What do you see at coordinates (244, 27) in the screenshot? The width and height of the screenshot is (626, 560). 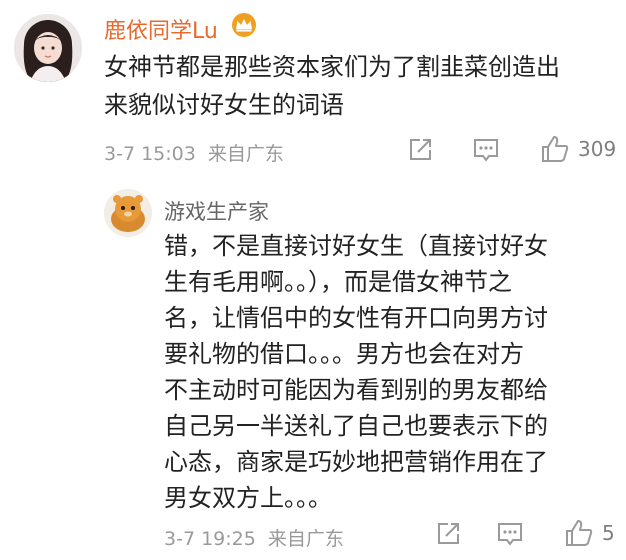 I see `vip-crown-icon` at bounding box center [244, 27].